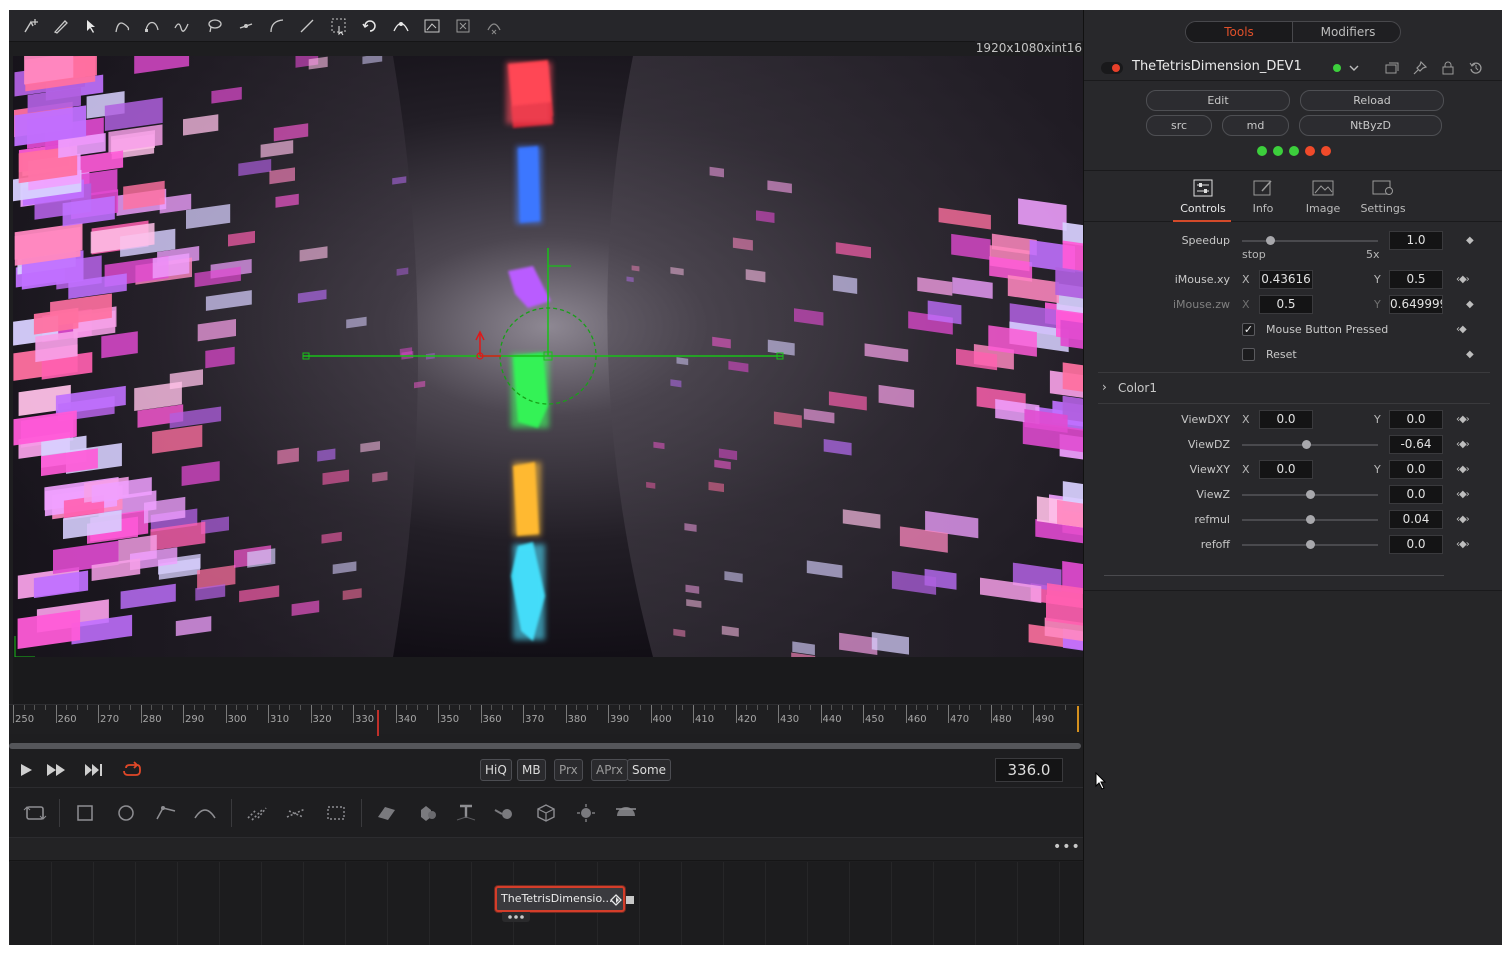 Image resolution: width=1510 pixels, height=953 pixels. I want to click on bezier-icon, so click(152, 26).